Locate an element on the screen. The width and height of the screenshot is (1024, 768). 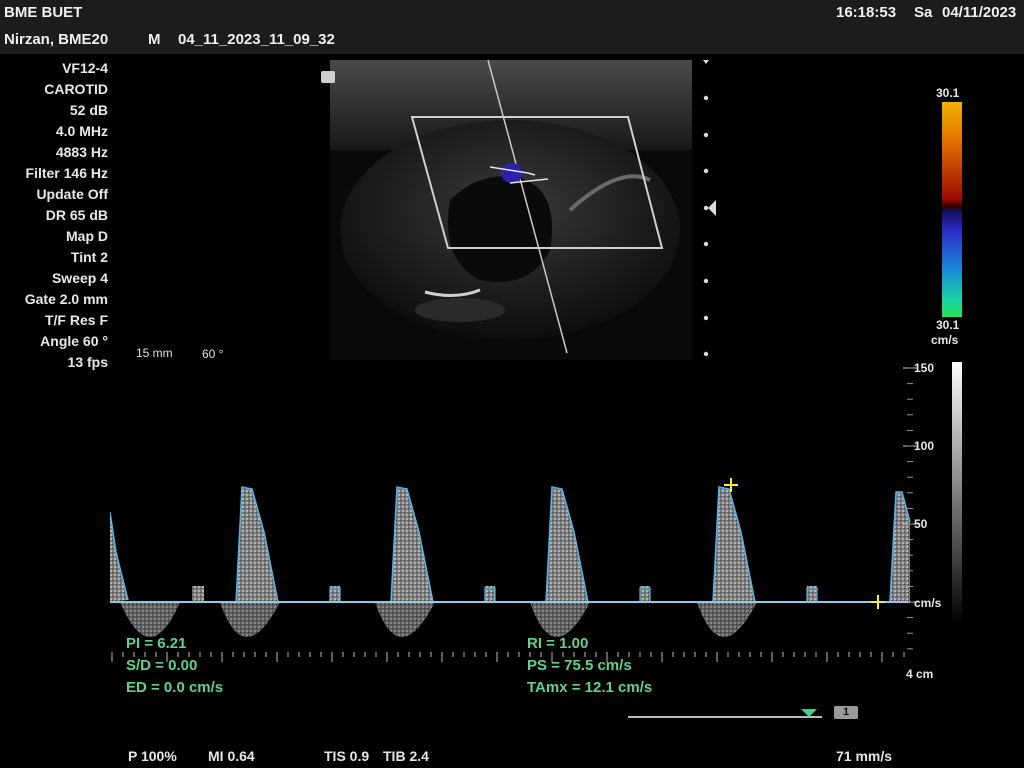
param-item: Filter 146 Hz is located at coordinates (66, 173).